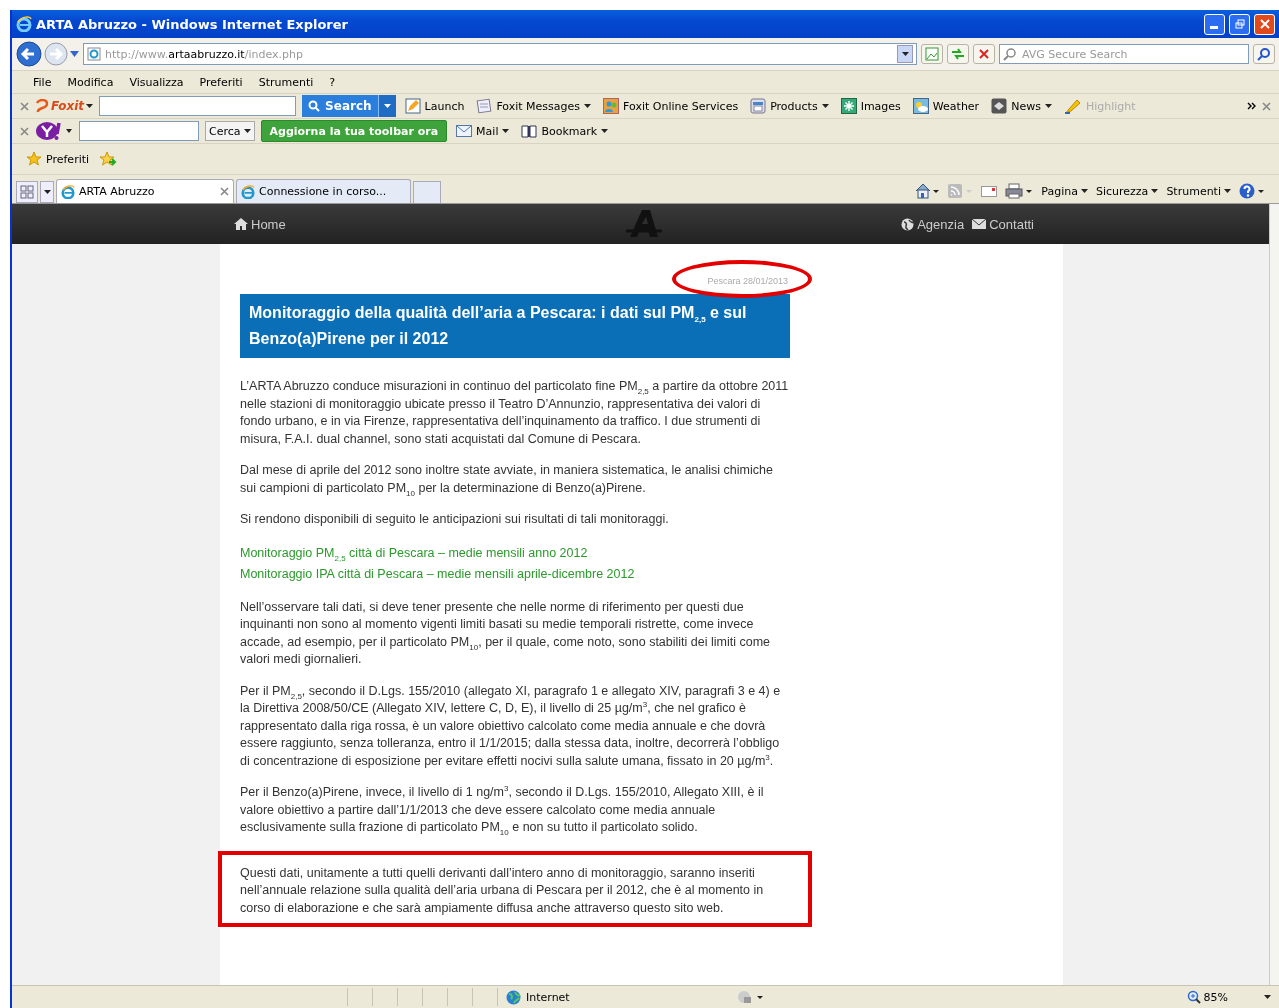 The height and width of the screenshot is (1008, 1279). What do you see at coordinates (286, 82) in the screenshot?
I see `menu-item: Strumenti` at bounding box center [286, 82].